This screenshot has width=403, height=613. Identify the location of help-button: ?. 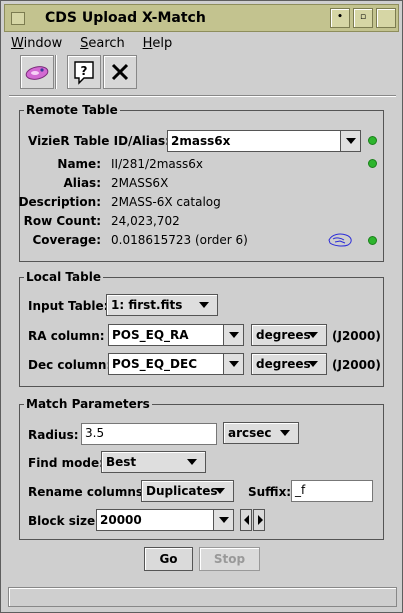
(84, 72).